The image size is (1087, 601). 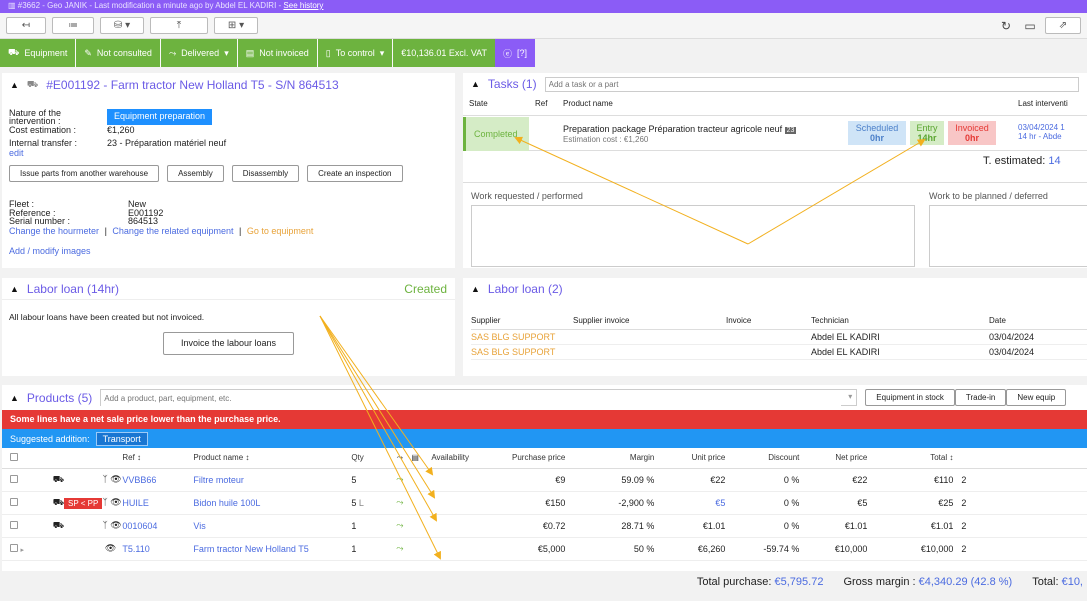 What do you see at coordinates (690, 549) in the screenshot?
I see `unit-price: €6,260` at bounding box center [690, 549].